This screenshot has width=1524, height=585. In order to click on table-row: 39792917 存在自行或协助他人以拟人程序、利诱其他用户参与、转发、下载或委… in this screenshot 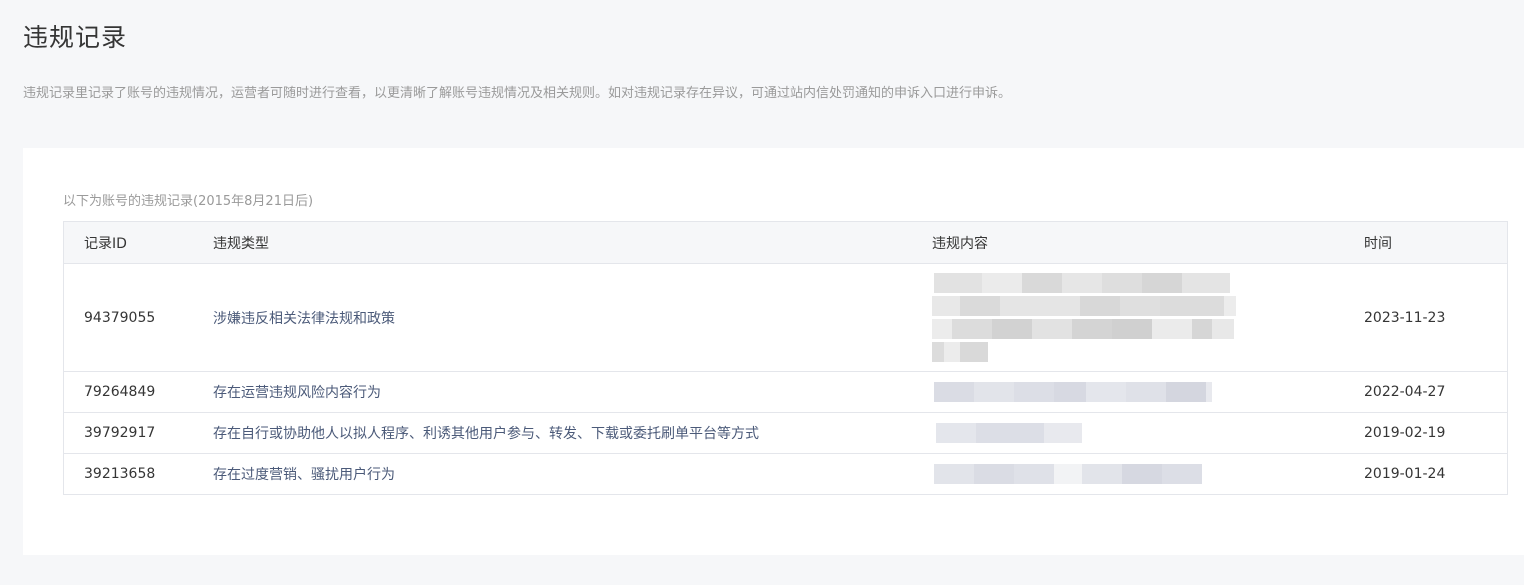, I will do `click(785, 432)`.